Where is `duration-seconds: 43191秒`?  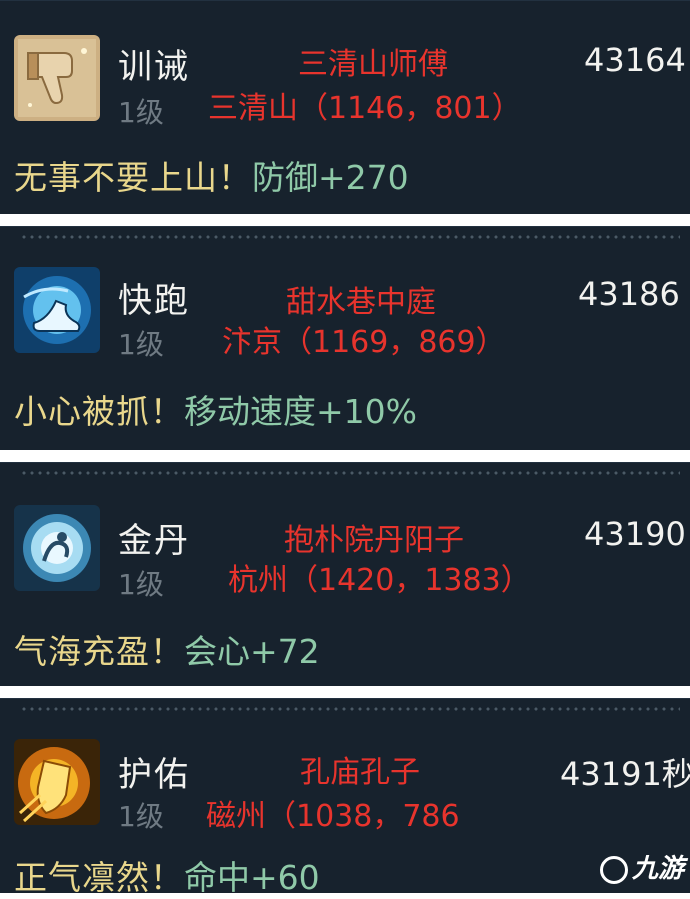 duration-seconds: 43191秒 is located at coordinates (625, 774).